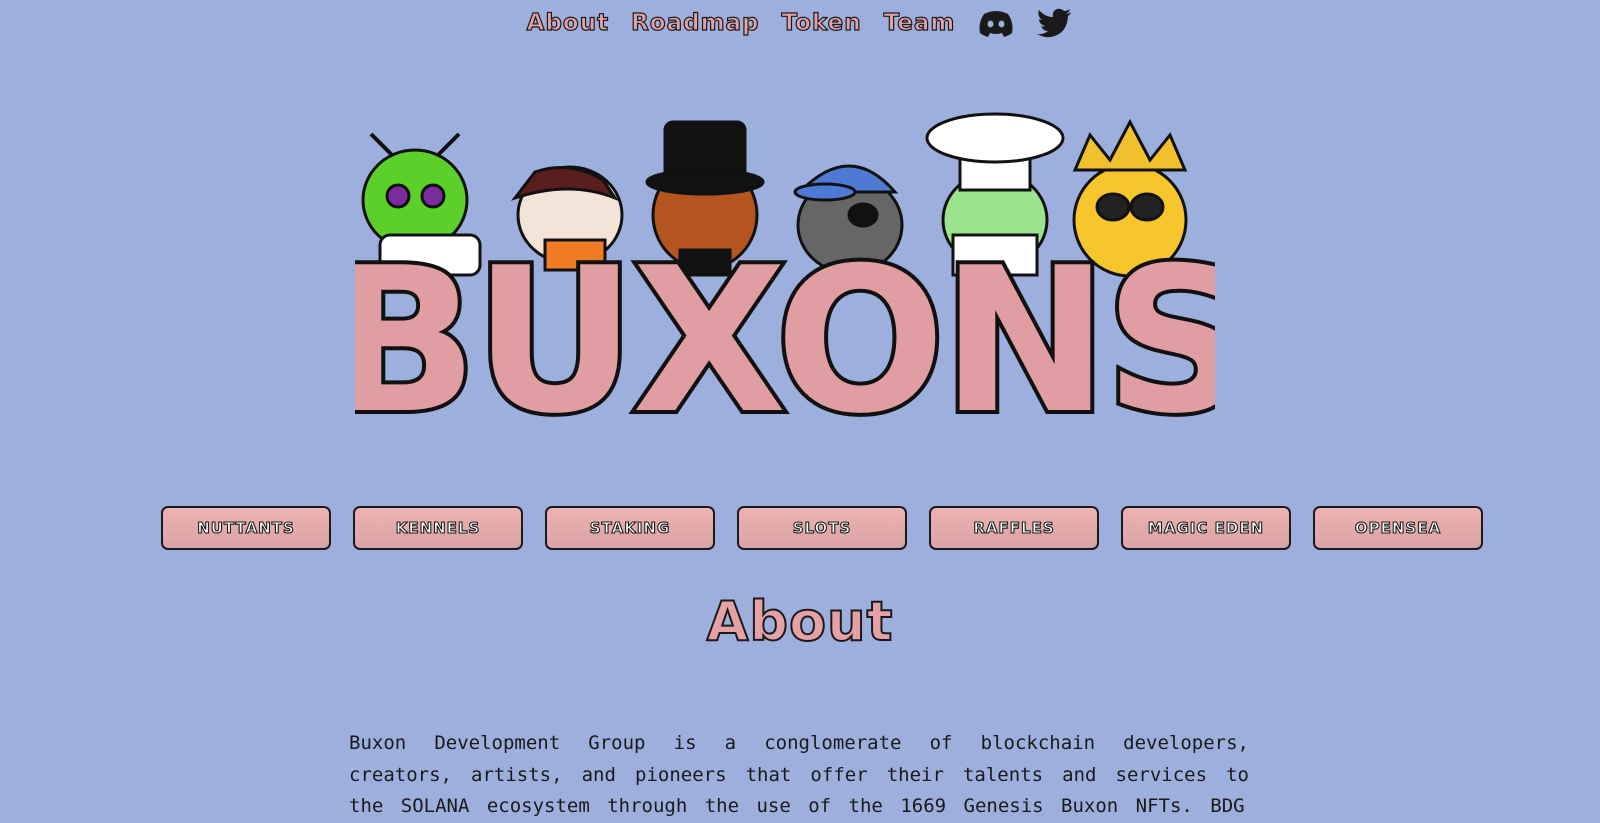  What do you see at coordinates (1014, 528) in the screenshot?
I see `raffles-button: RAFFLES` at bounding box center [1014, 528].